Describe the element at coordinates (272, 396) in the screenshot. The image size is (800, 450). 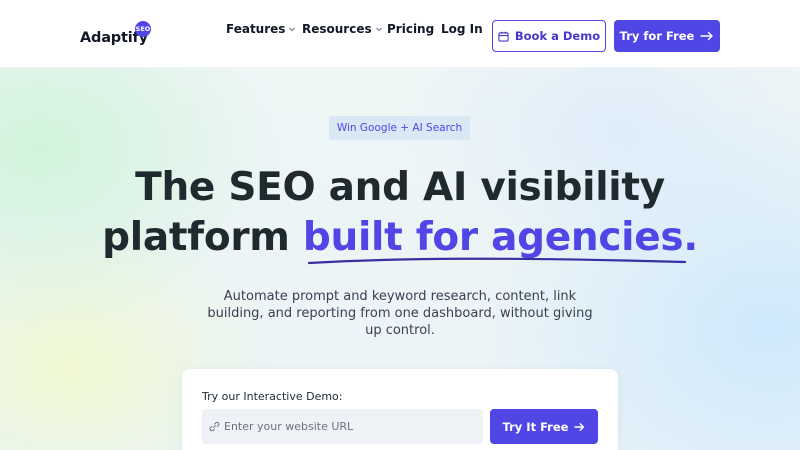
I see `demo-card-label: Try our Interactive Demo:` at that location.